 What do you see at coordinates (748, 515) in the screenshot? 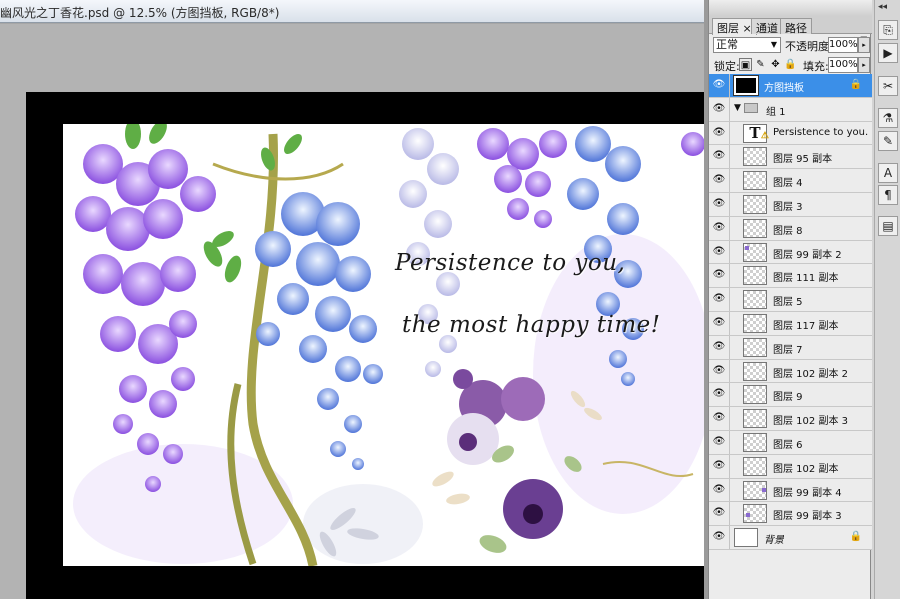
I see `thumb-mark` at bounding box center [748, 515].